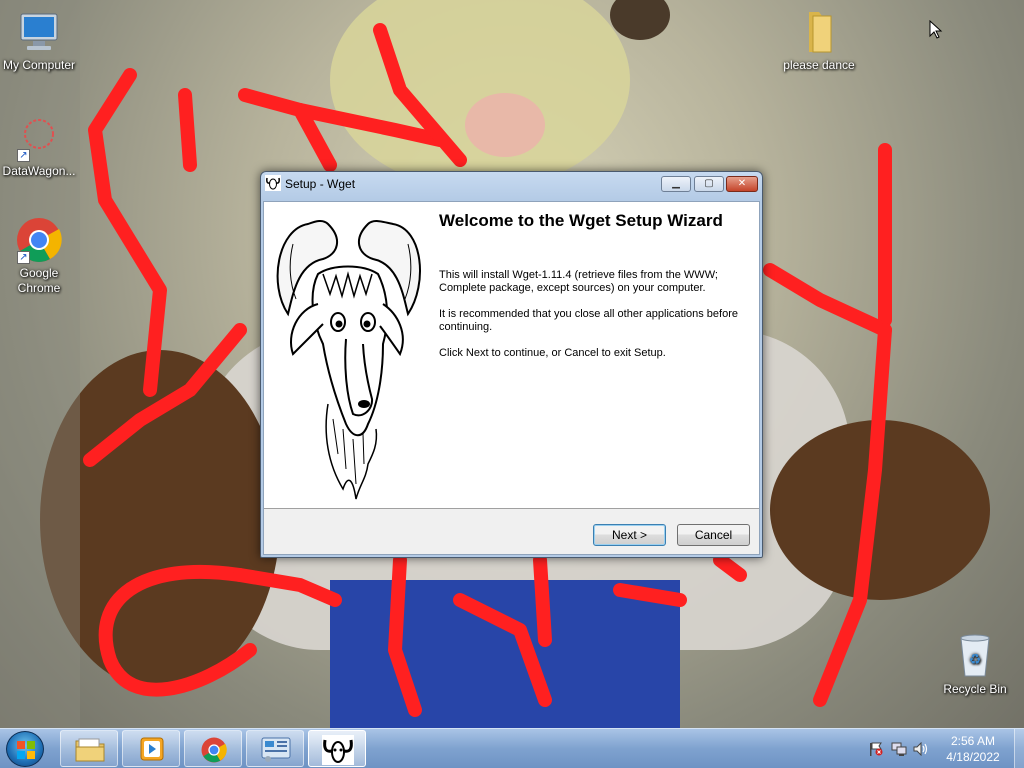 This screenshot has height=768, width=1024. Describe the element at coordinates (39, 32) in the screenshot. I see `computer-icon` at that location.